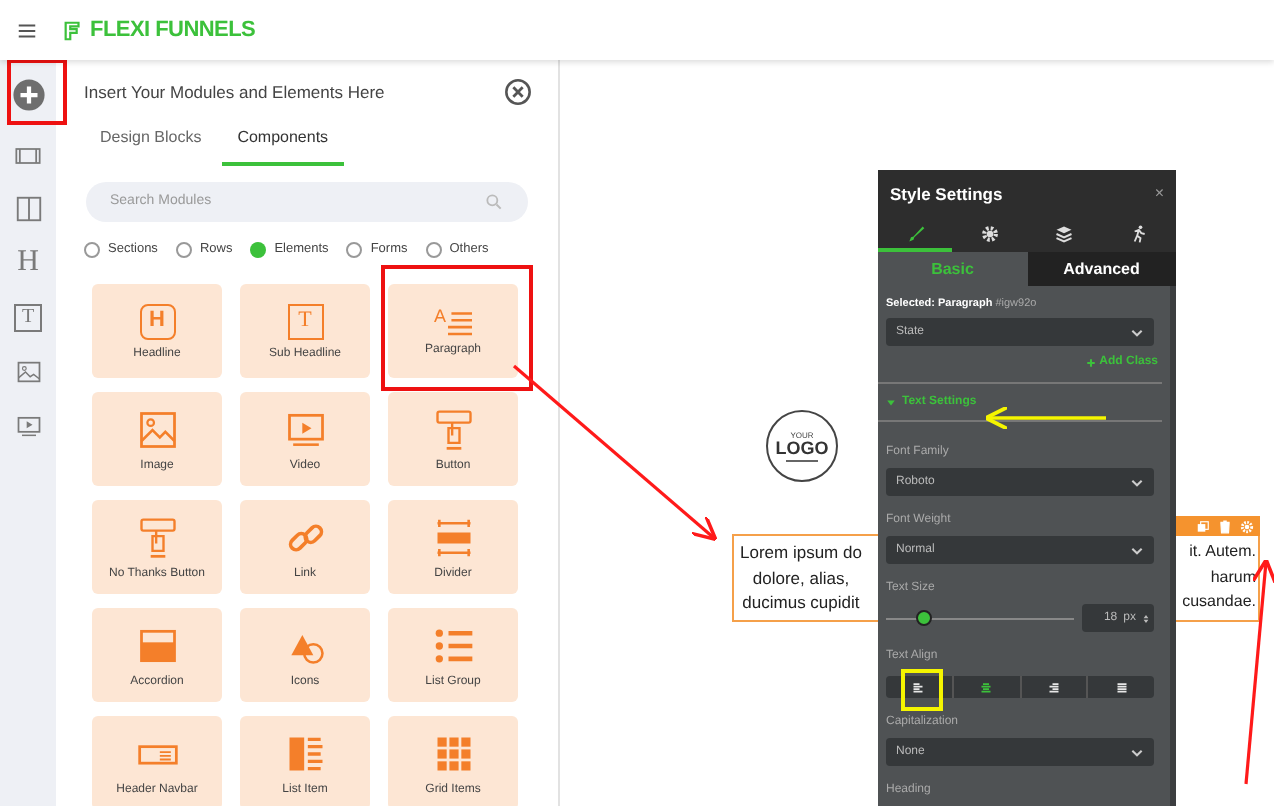  I want to click on paragraph-text: harum, so click(1233, 577).